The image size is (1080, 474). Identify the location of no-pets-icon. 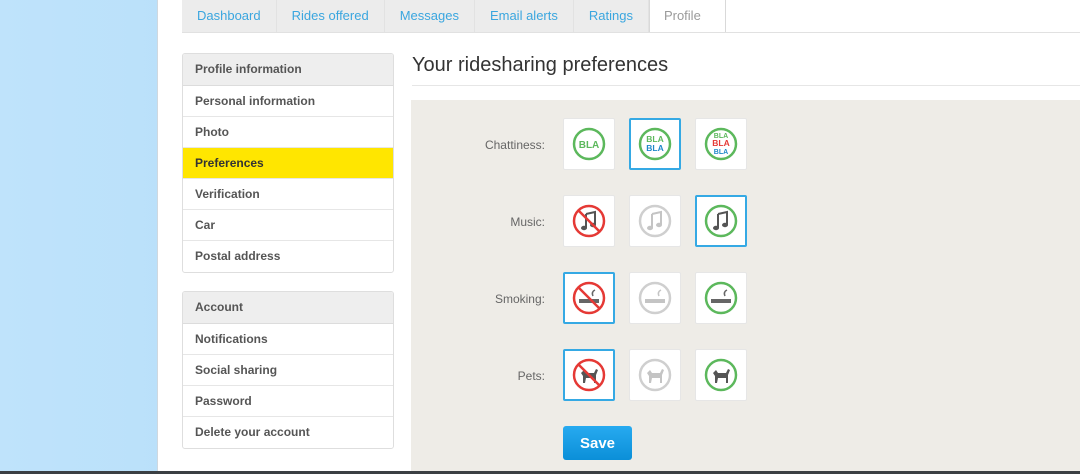
(589, 375).